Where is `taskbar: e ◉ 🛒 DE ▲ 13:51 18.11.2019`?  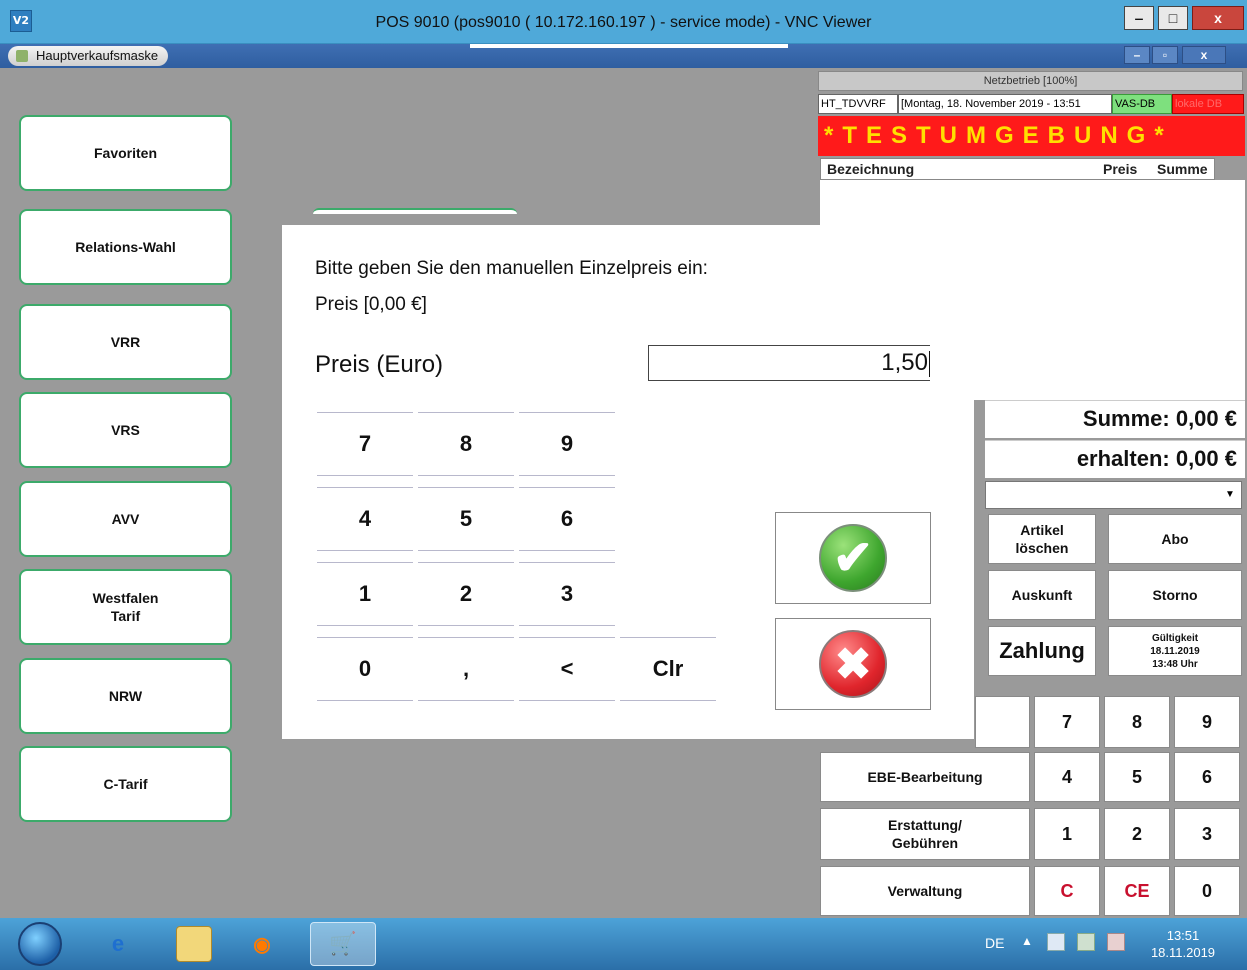
taskbar: e ◉ 🛒 DE ▲ 13:51 18.11.2019 is located at coordinates (623, 944).